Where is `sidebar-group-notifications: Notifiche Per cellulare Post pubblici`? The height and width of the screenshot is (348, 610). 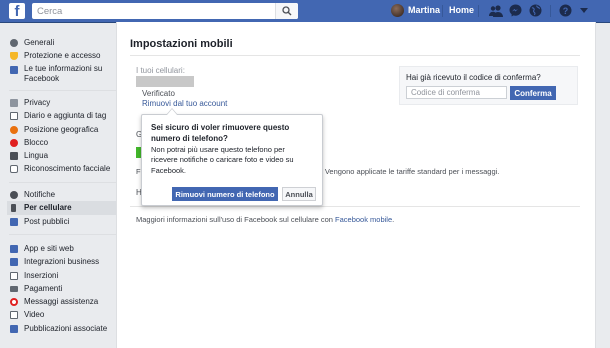 sidebar-group-notifications: Notifiche Per cellulare Post pubblici is located at coordinates (61, 208).